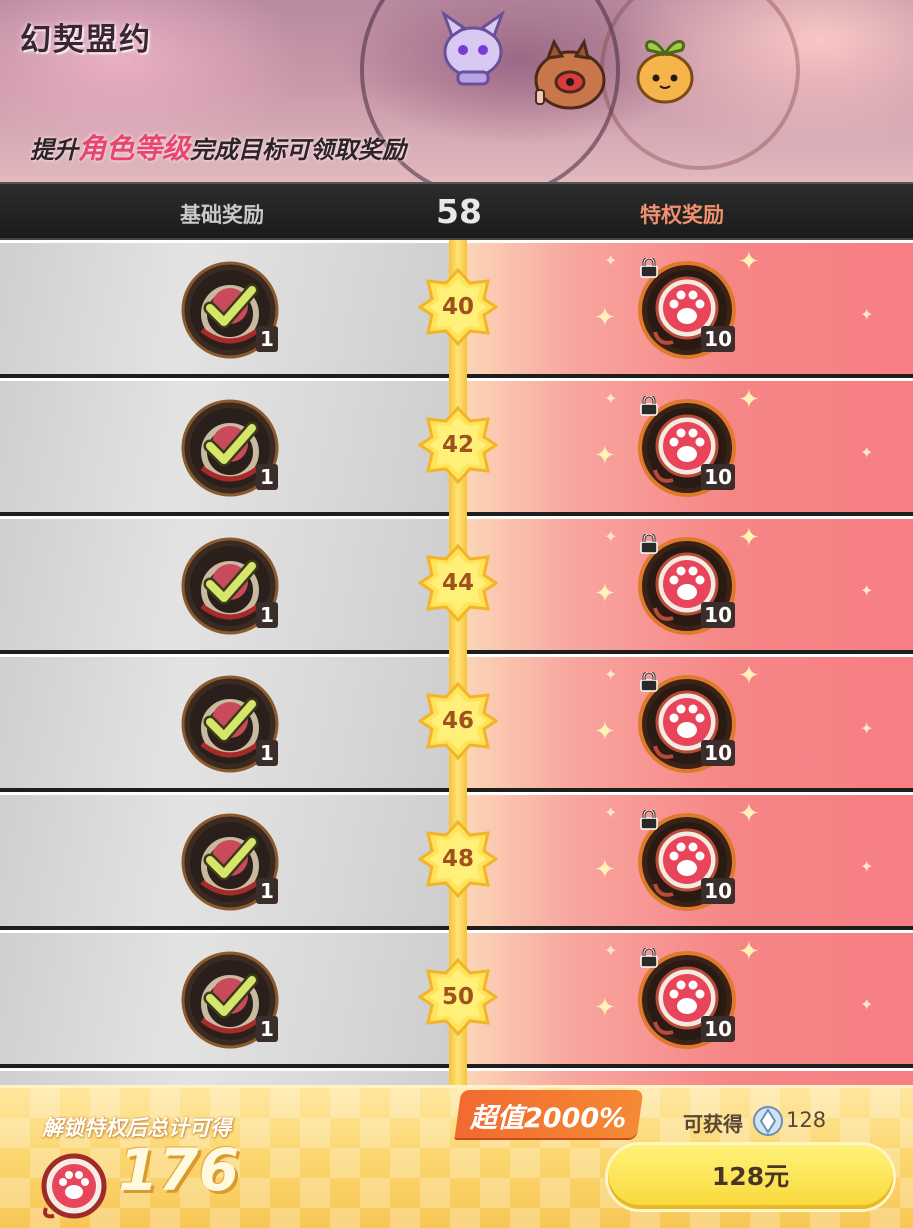 The width and height of the screenshot is (913, 1228). I want to click on reward-header-bar: 基础奖励 58 特权奖励, so click(456, 211).